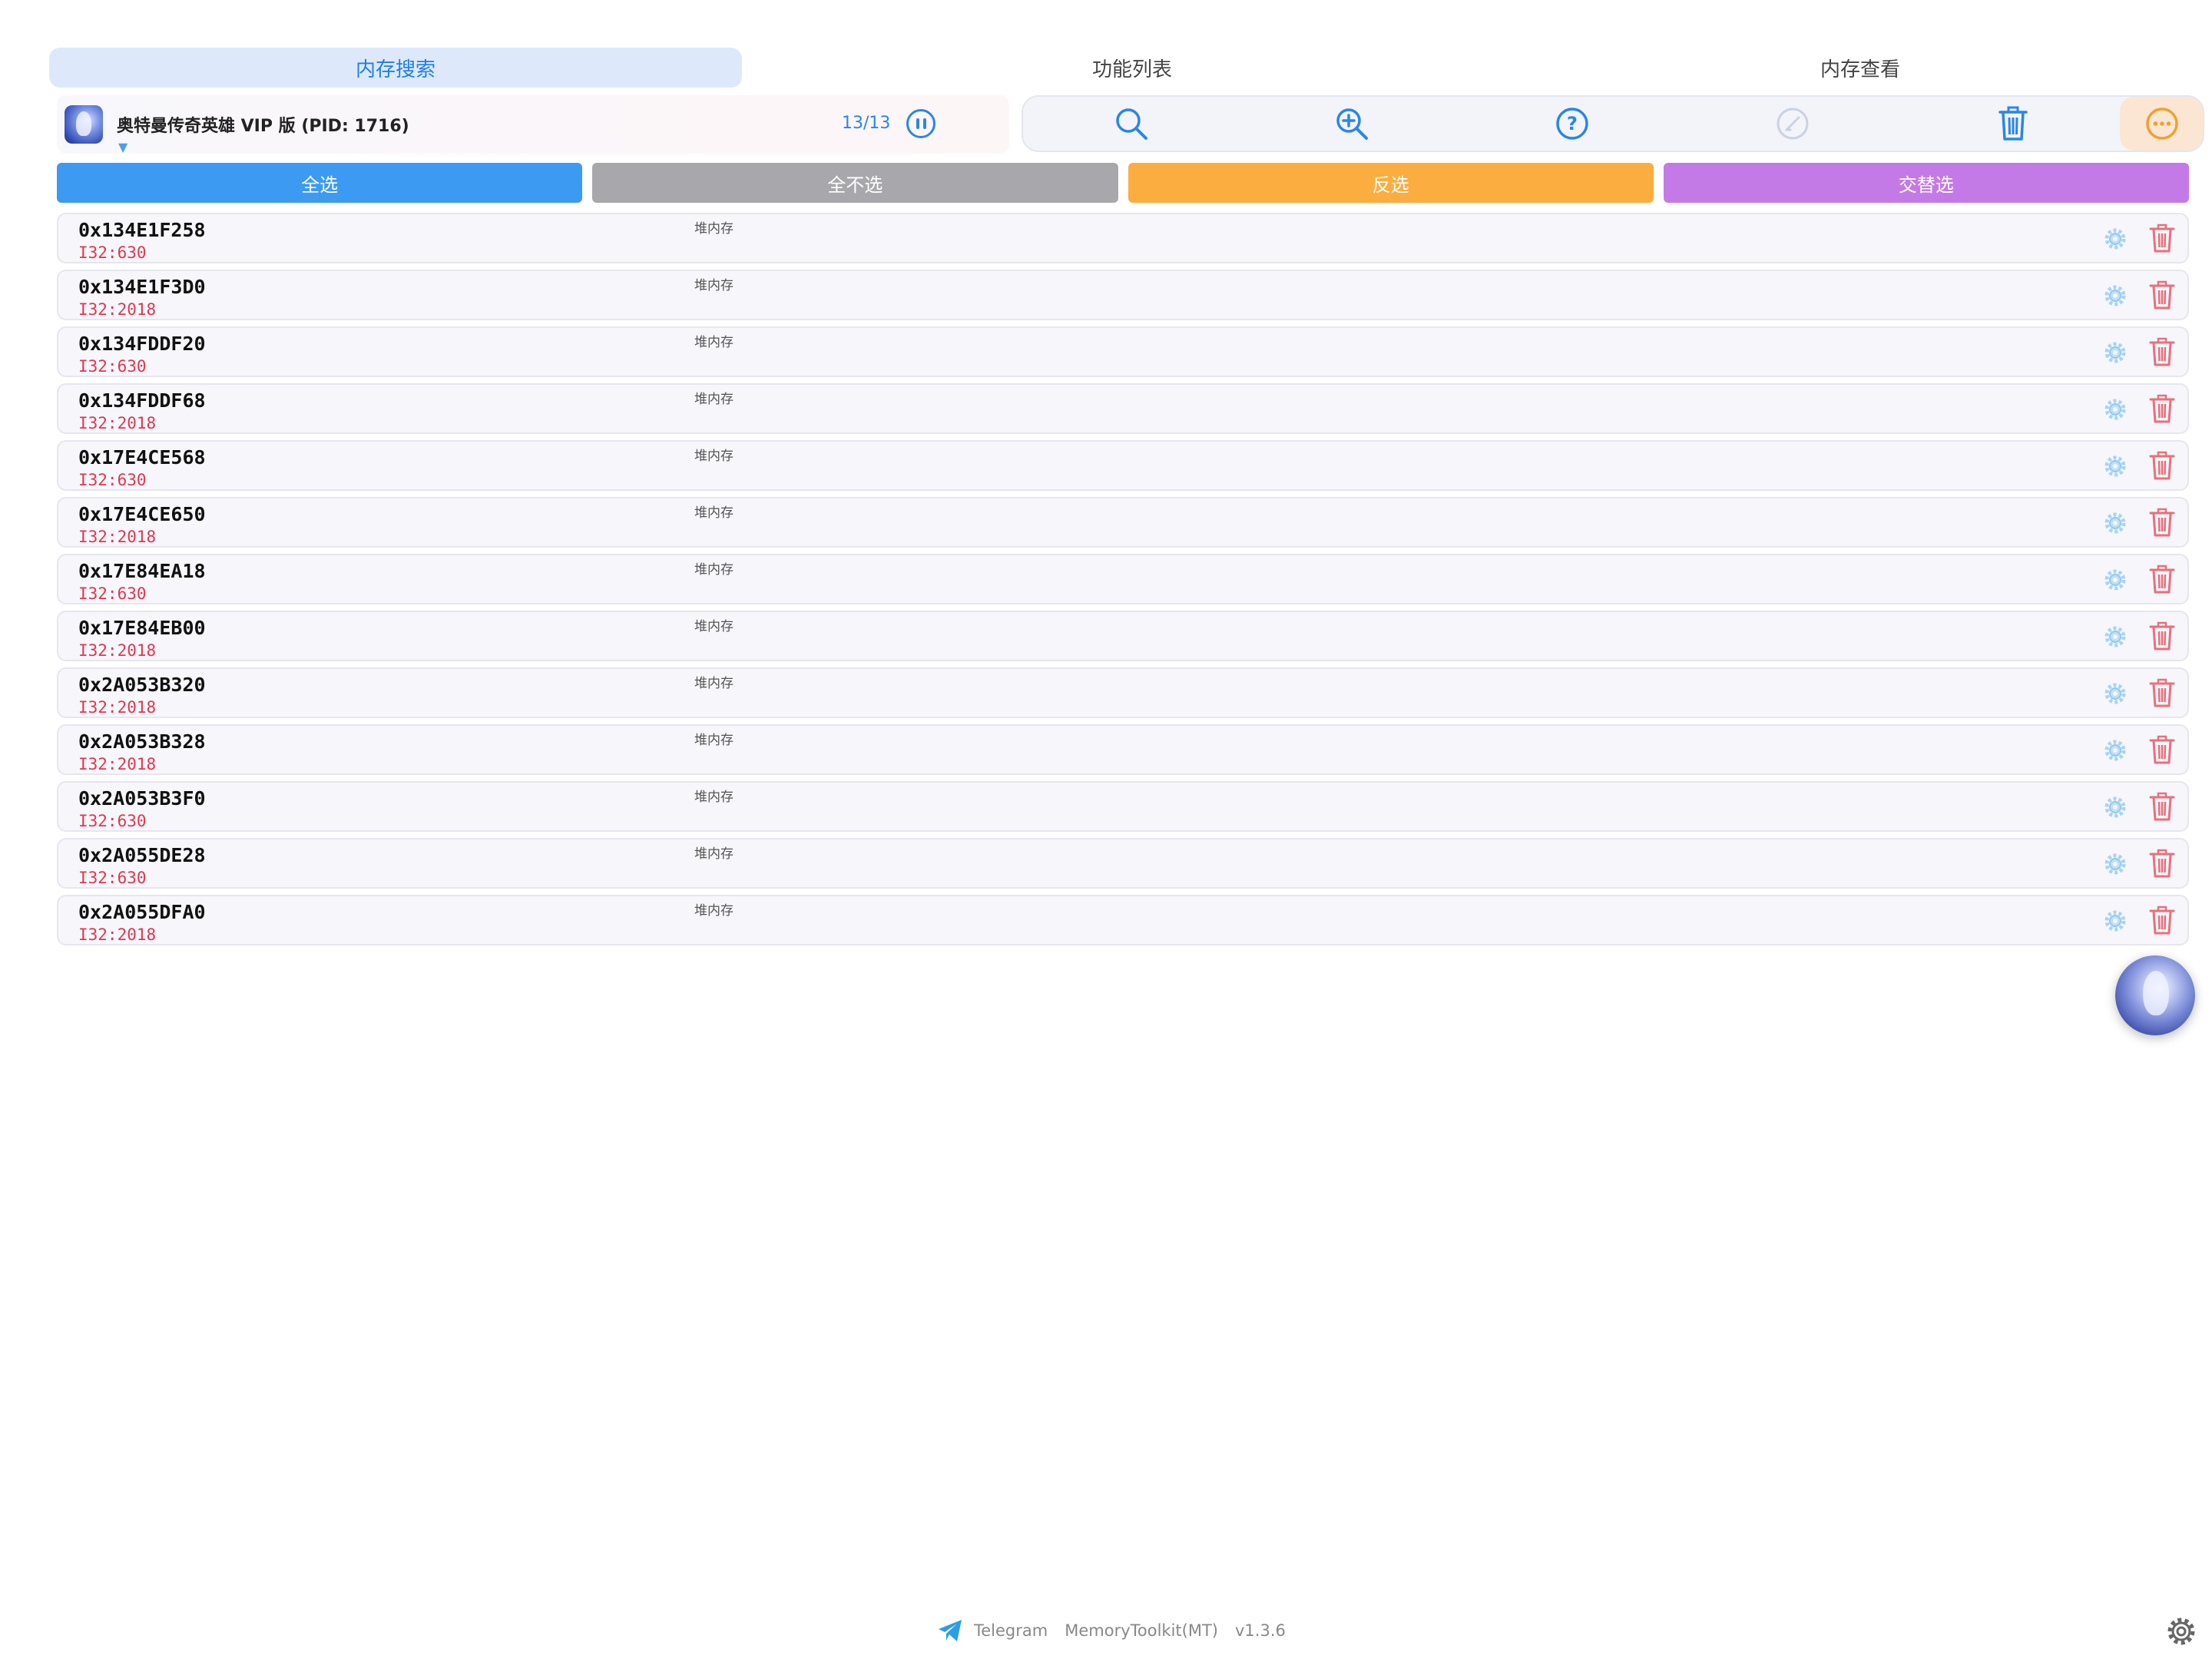 This screenshot has width=2212, height=1659. What do you see at coordinates (142, 344) in the screenshot?
I see `address-label: 0x134FDDF20` at bounding box center [142, 344].